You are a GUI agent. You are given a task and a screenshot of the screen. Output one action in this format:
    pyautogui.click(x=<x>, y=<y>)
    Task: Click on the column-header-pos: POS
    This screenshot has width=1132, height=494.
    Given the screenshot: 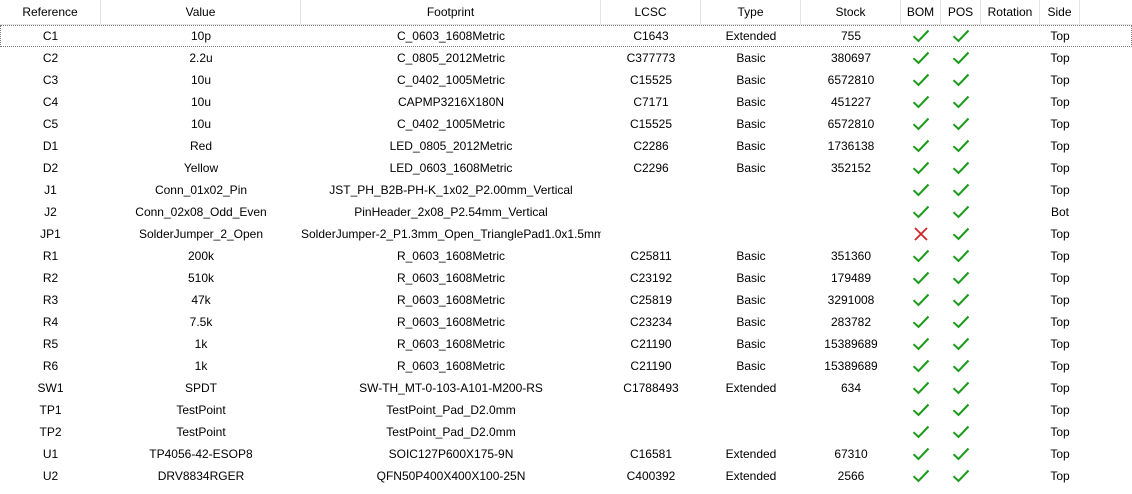 What is the action you would take?
    pyautogui.click(x=961, y=12)
    